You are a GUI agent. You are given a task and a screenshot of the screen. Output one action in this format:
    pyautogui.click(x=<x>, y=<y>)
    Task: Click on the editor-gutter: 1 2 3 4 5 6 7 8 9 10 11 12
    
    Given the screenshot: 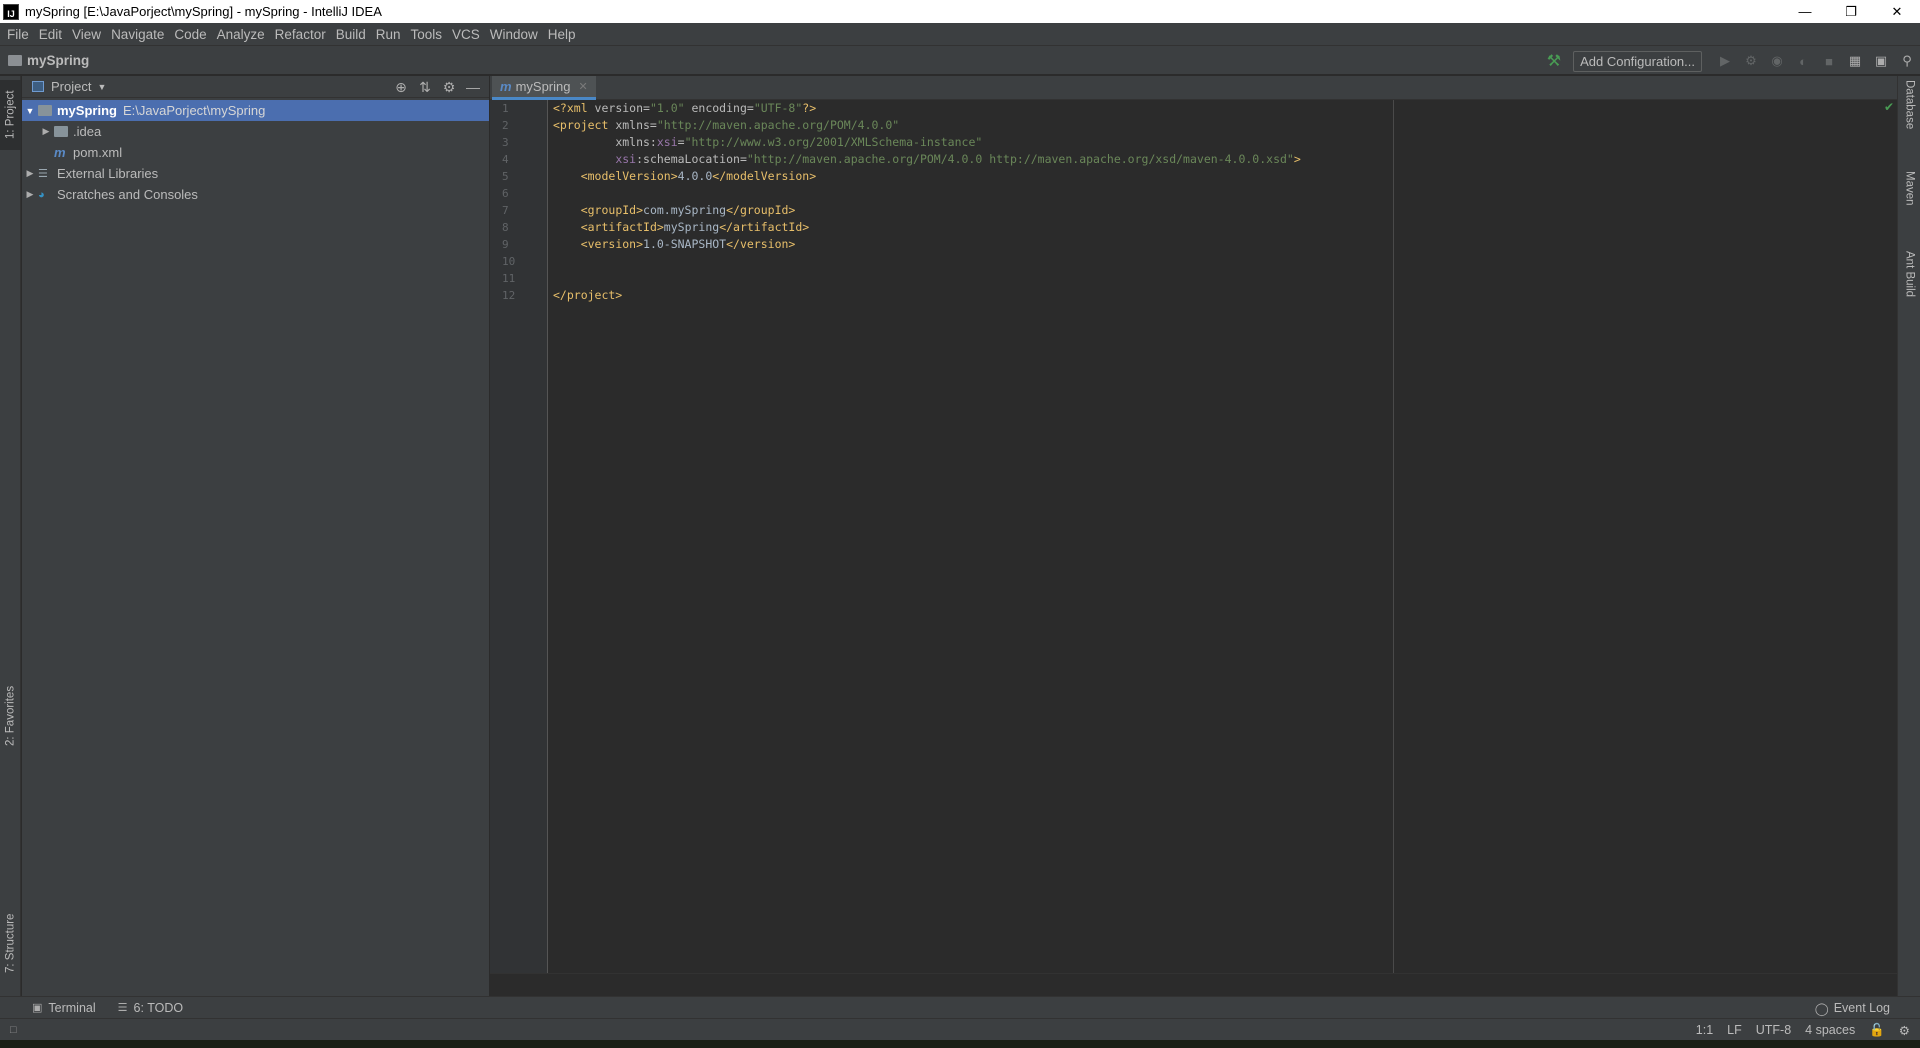 What is the action you would take?
    pyautogui.click(x=519, y=536)
    